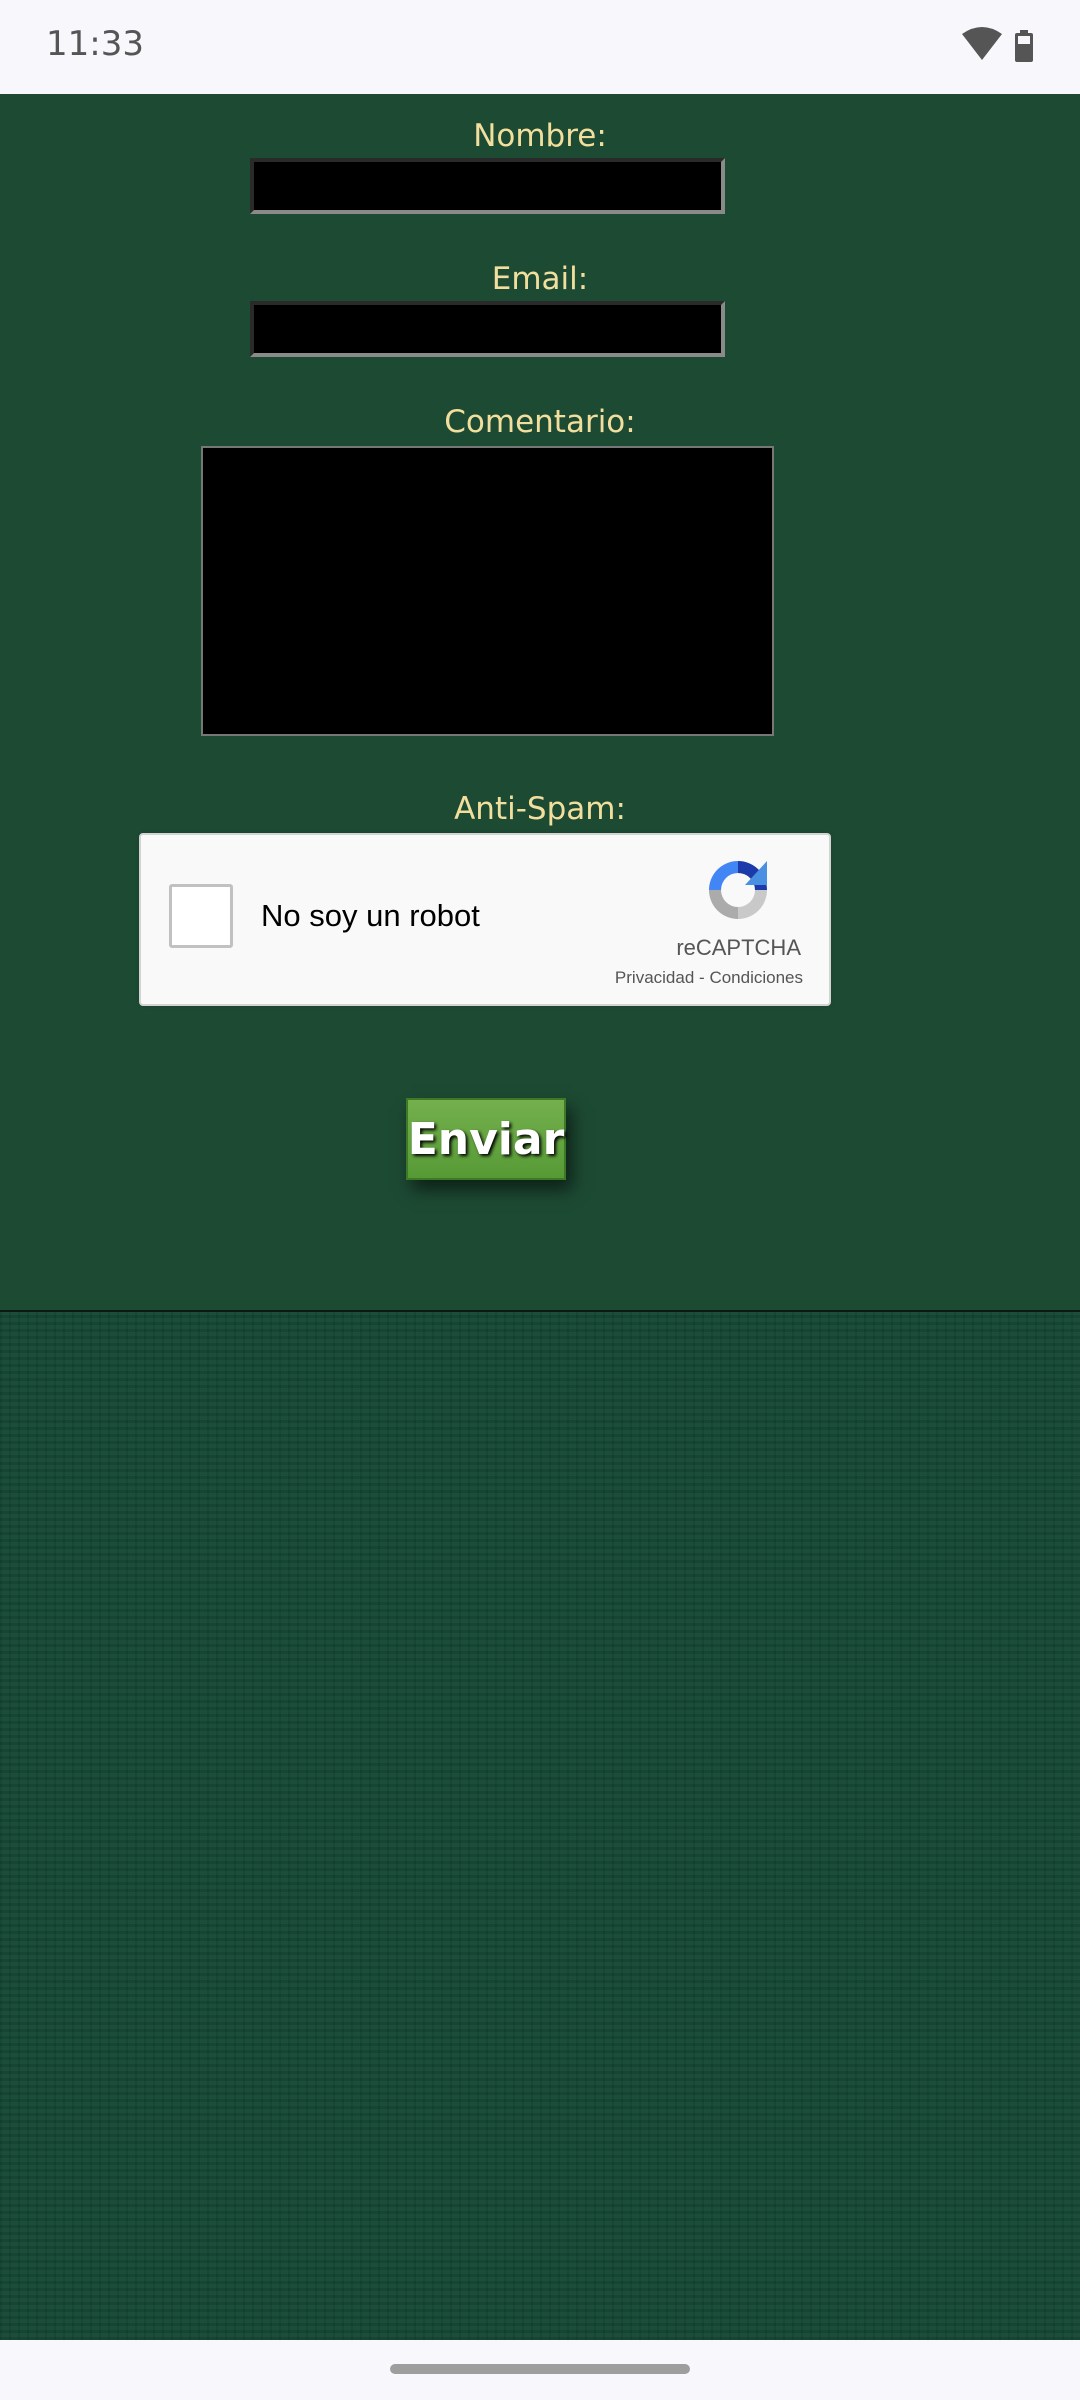 The image size is (1080, 2400). What do you see at coordinates (486, 1139) in the screenshot?
I see `submit-button: Enviar` at bounding box center [486, 1139].